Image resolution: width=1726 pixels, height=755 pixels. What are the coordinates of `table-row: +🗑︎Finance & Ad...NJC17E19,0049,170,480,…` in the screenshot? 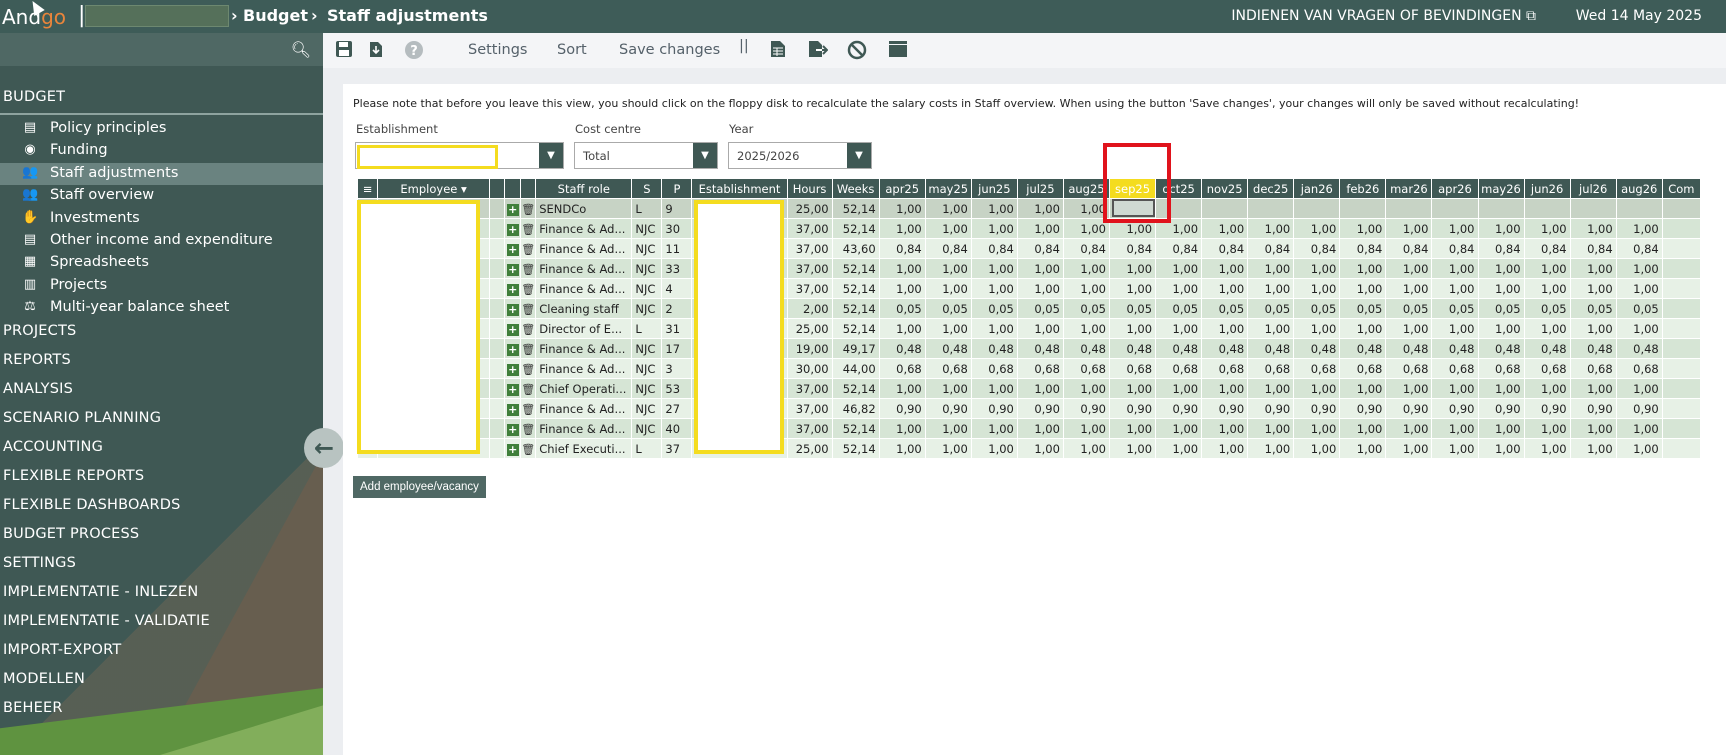 It's located at (1029, 348).